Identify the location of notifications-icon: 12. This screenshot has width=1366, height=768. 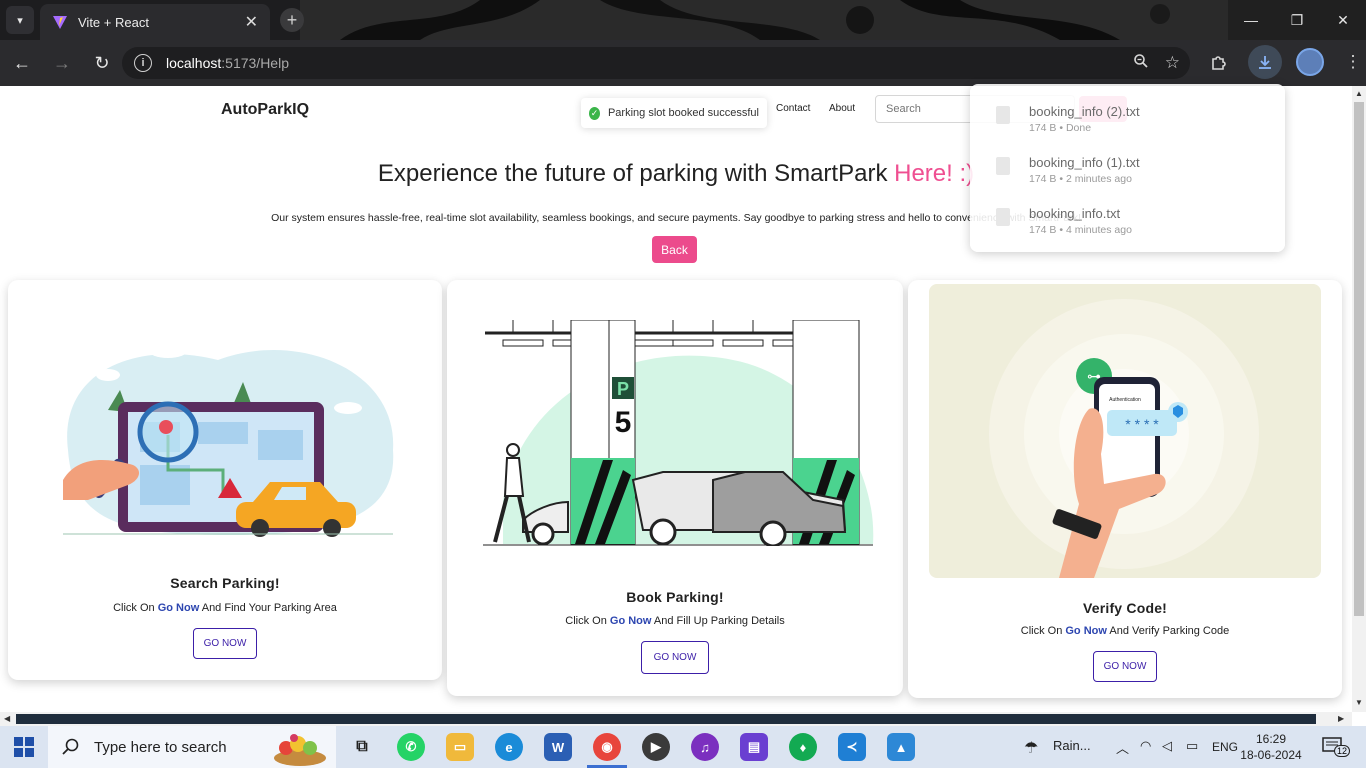
(1336, 746).